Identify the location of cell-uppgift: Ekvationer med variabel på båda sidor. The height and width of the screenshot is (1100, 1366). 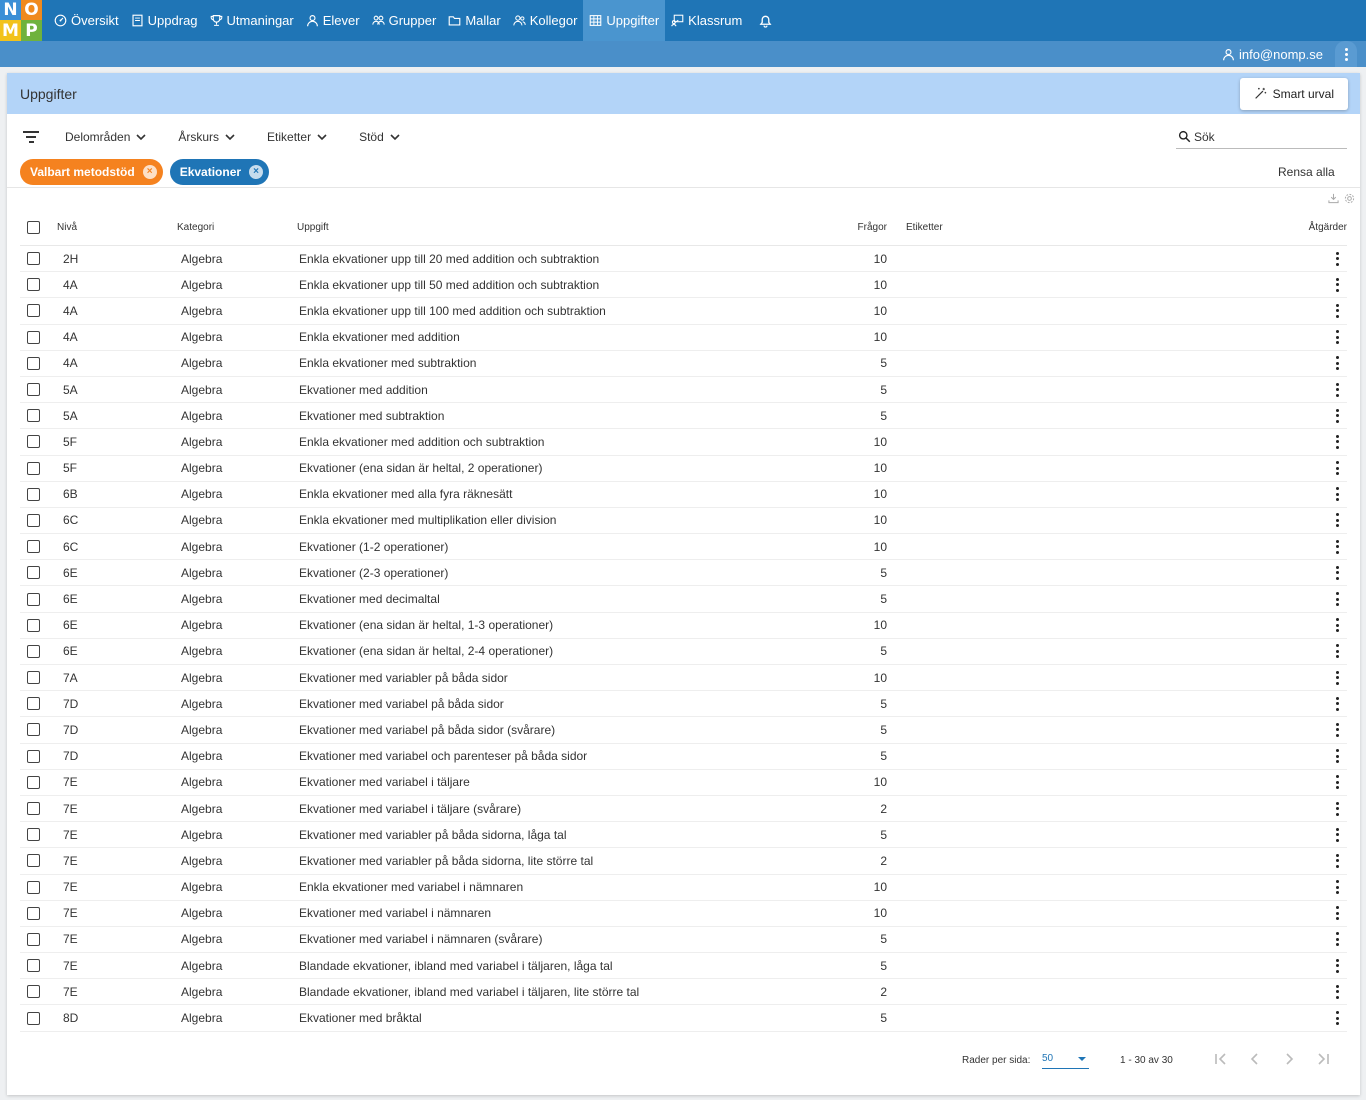
(401, 704).